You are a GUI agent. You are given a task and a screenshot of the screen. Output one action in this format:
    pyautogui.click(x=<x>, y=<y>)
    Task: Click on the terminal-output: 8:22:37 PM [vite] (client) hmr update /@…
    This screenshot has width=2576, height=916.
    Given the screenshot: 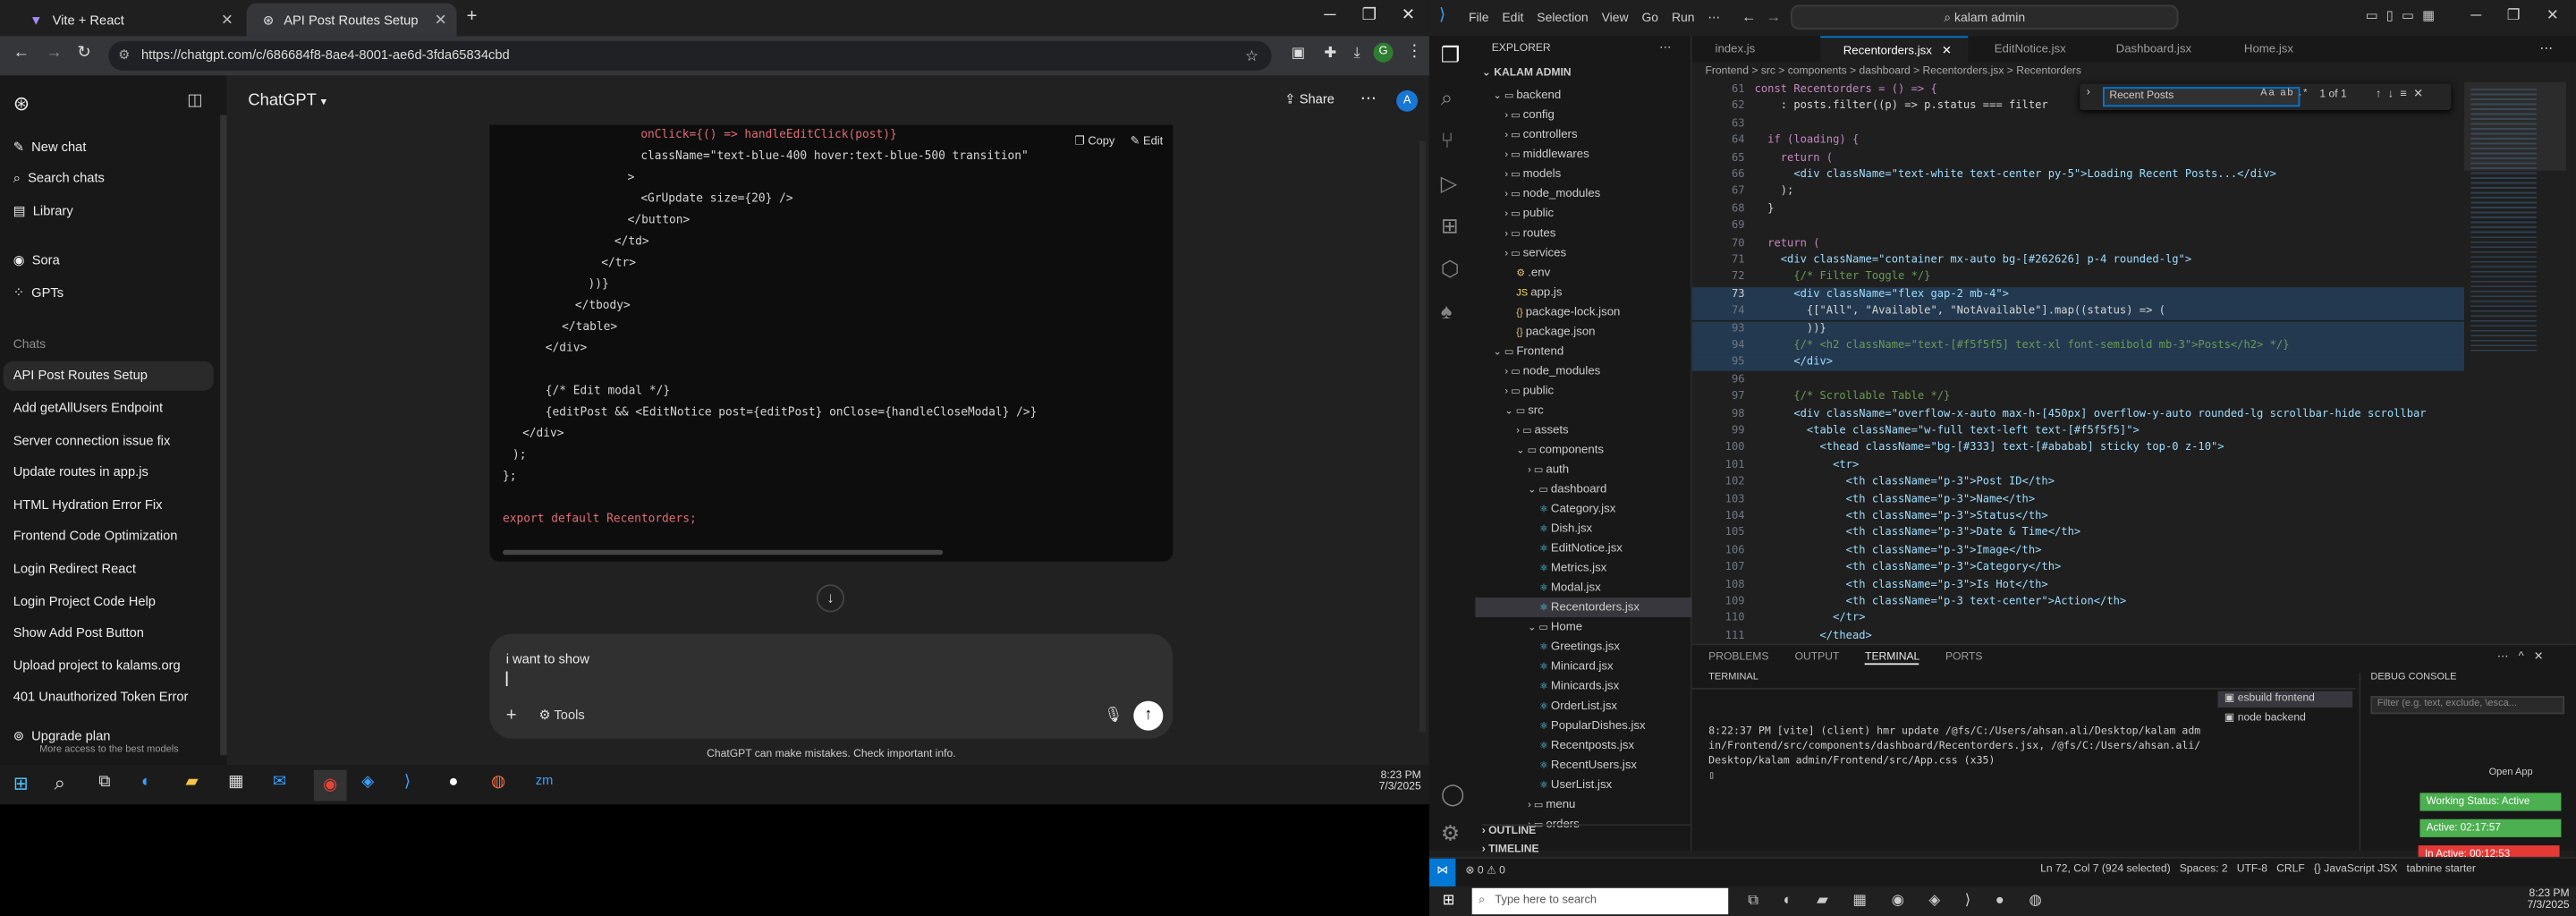 What is the action you would take?
    pyautogui.click(x=1954, y=753)
    